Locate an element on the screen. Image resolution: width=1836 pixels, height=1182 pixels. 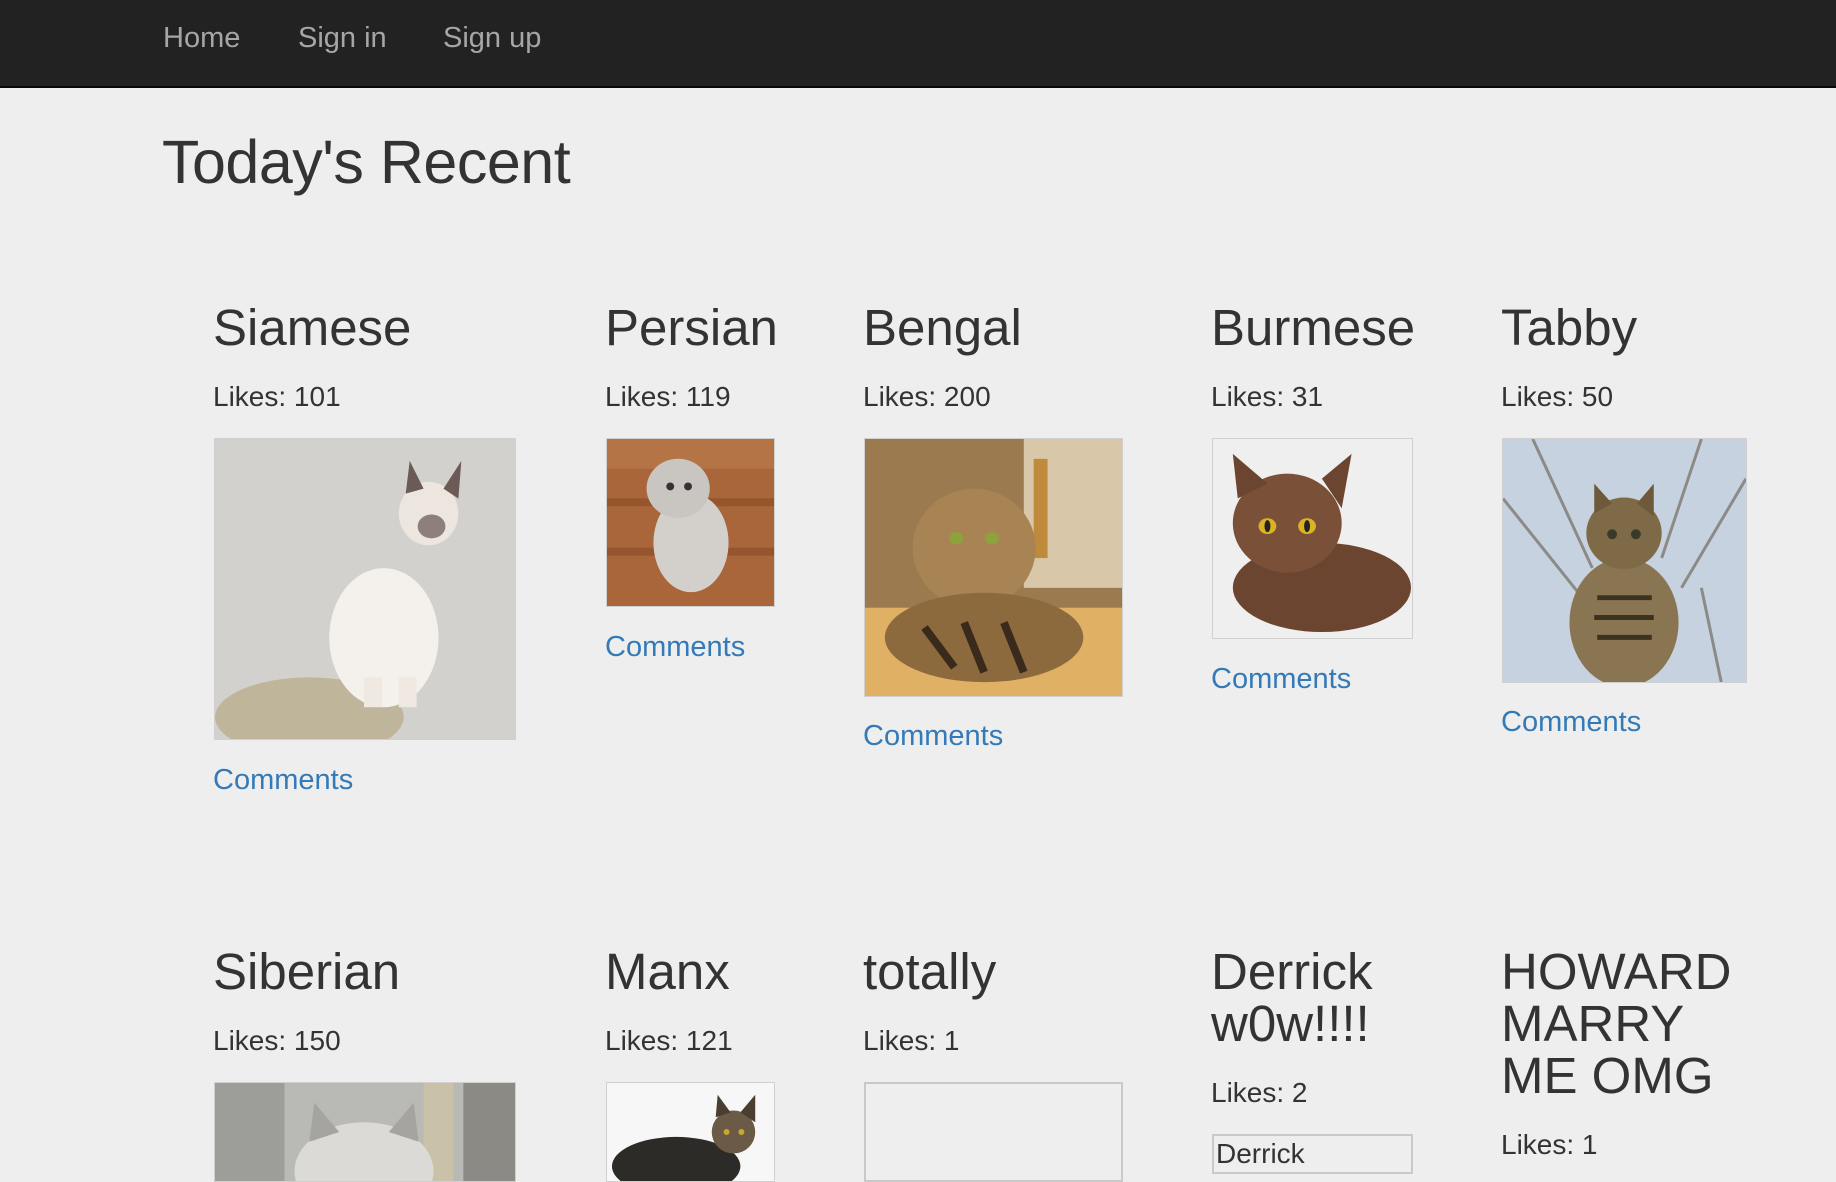
likes-count: Likes: 50 is located at coordinates (1557, 396).